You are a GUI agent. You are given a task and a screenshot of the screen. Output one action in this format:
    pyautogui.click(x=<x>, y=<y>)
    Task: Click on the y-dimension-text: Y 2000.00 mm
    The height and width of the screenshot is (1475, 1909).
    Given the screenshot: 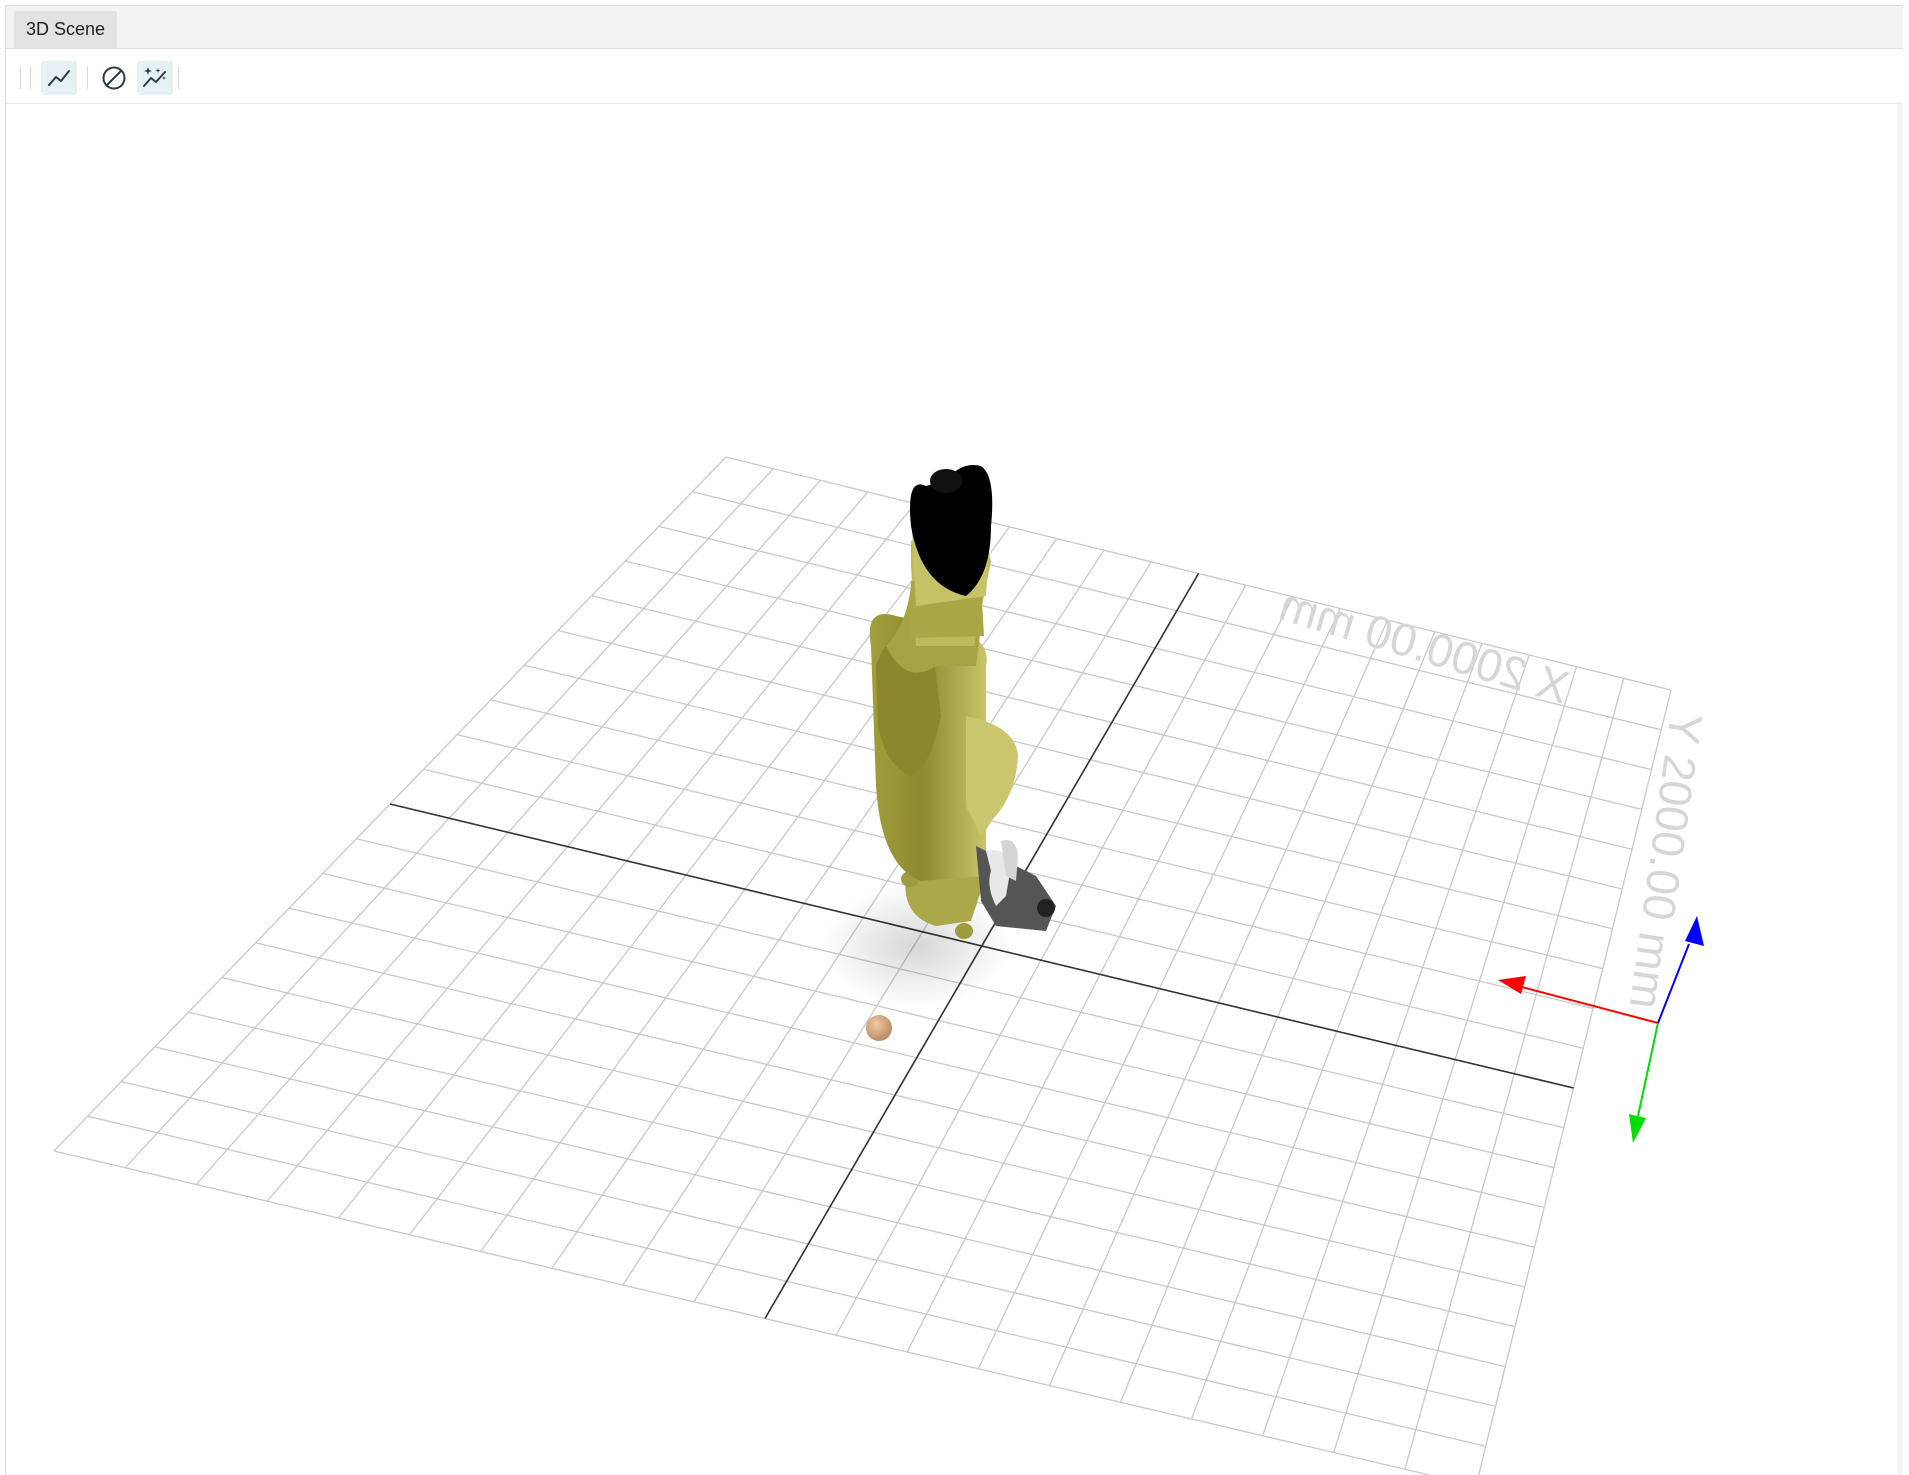 What is the action you would take?
    pyautogui.click(x=1666, y=861)
    